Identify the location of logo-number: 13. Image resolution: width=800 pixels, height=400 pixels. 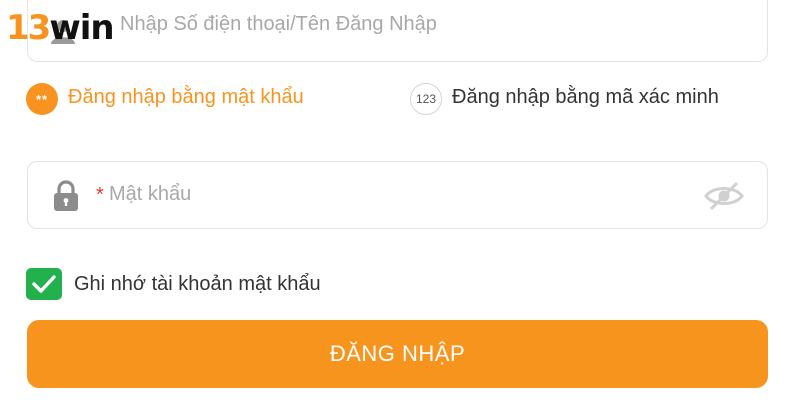
(28, 28).